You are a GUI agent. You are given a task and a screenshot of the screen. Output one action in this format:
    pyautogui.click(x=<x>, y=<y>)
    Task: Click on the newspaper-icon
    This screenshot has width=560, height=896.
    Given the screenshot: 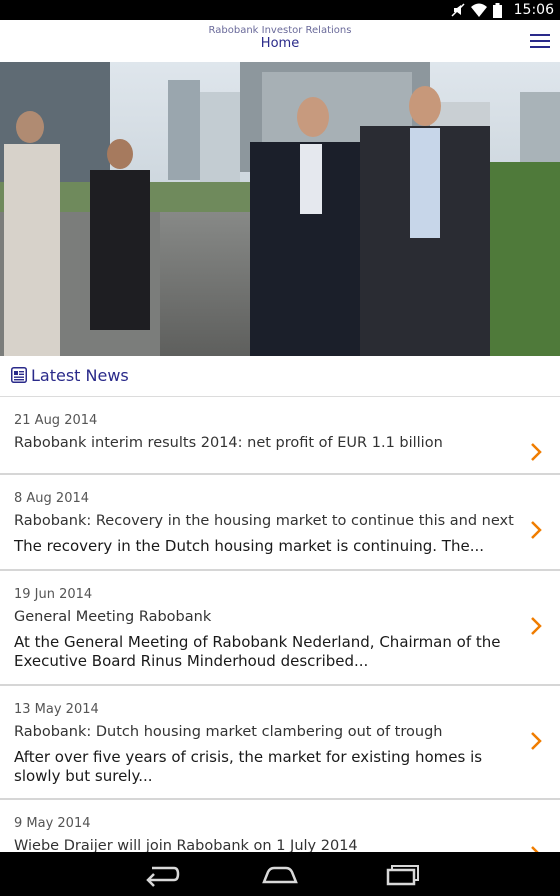 What is the action you would take?
    pyautogui.click(x=19, y=375)
    